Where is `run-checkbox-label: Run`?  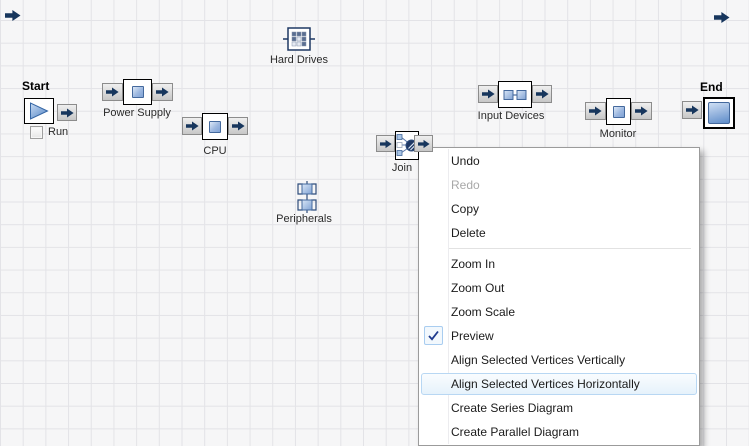
run-checkbox-label: Run is located at coordinates (58, 132).